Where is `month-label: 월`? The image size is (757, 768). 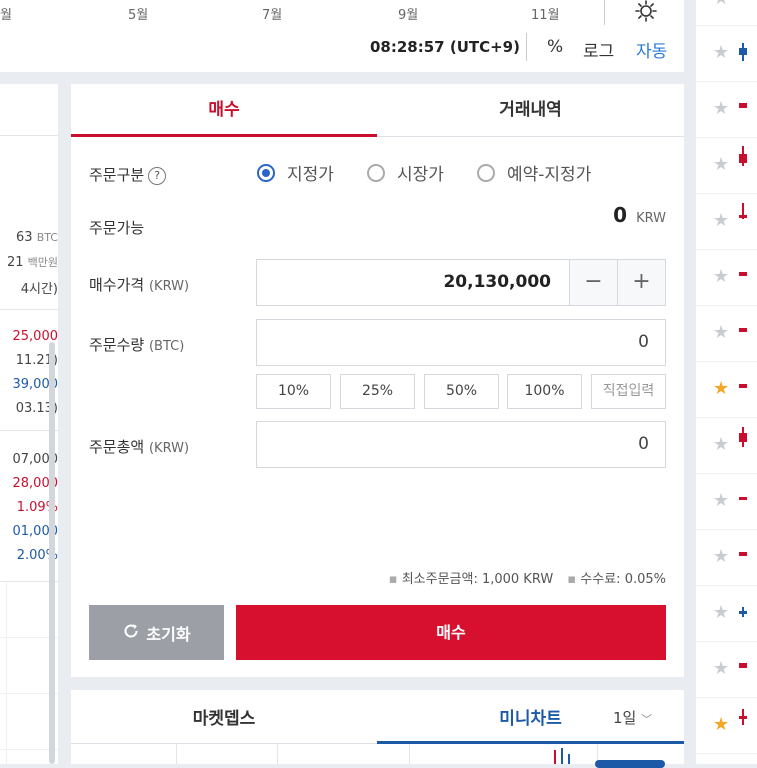 month-label: 월 is located at coordinates (6, 15).